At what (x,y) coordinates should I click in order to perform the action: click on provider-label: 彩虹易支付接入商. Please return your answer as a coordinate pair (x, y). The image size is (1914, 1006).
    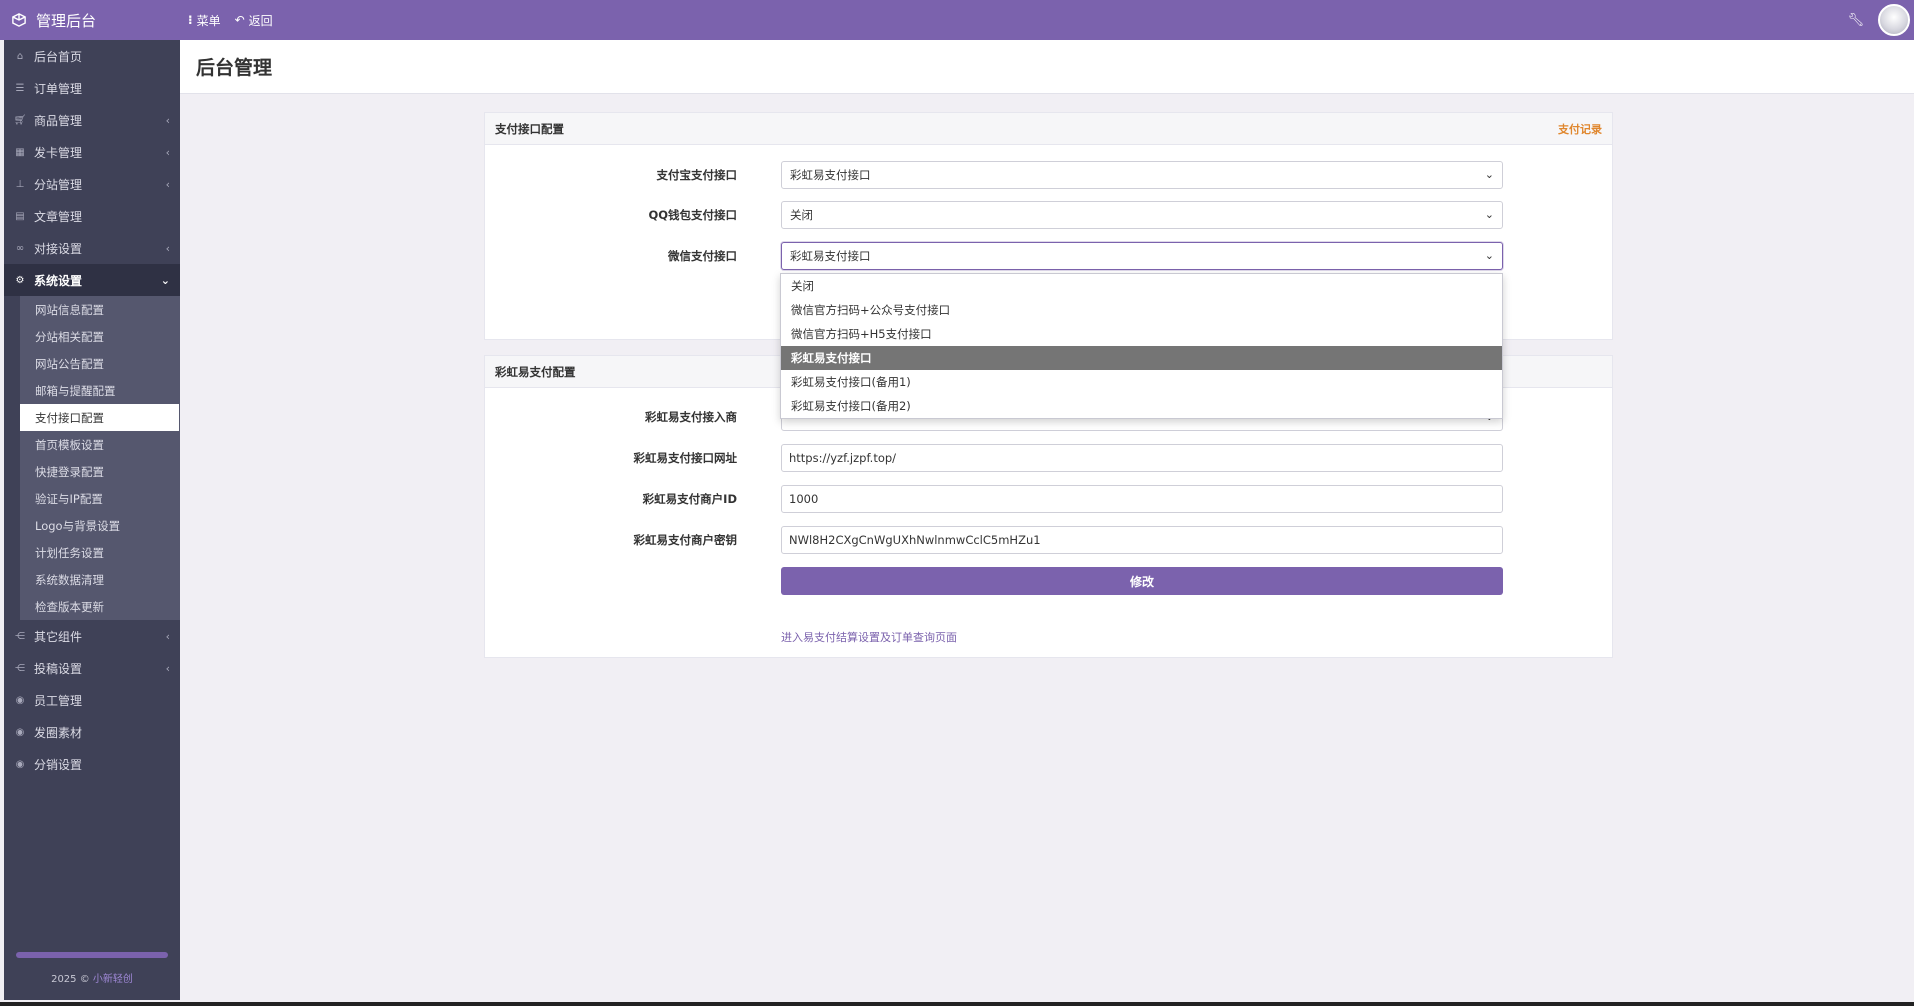
    Looking at the image, I should click on (691, 417).